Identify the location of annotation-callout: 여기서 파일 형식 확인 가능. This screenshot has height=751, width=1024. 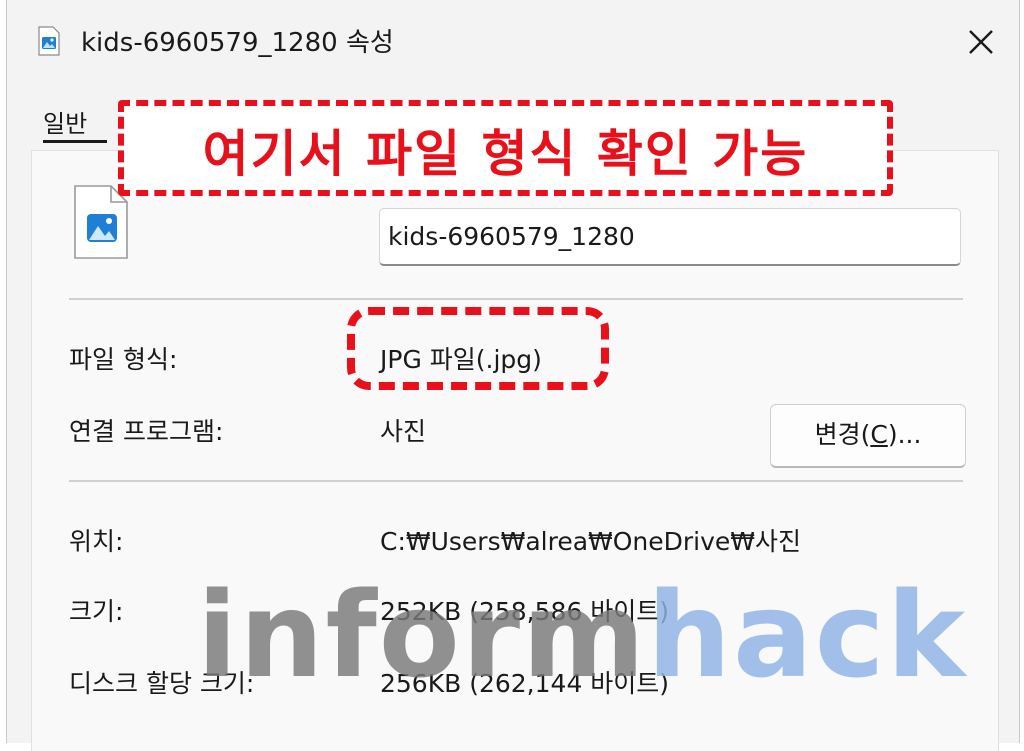
(505, 148).